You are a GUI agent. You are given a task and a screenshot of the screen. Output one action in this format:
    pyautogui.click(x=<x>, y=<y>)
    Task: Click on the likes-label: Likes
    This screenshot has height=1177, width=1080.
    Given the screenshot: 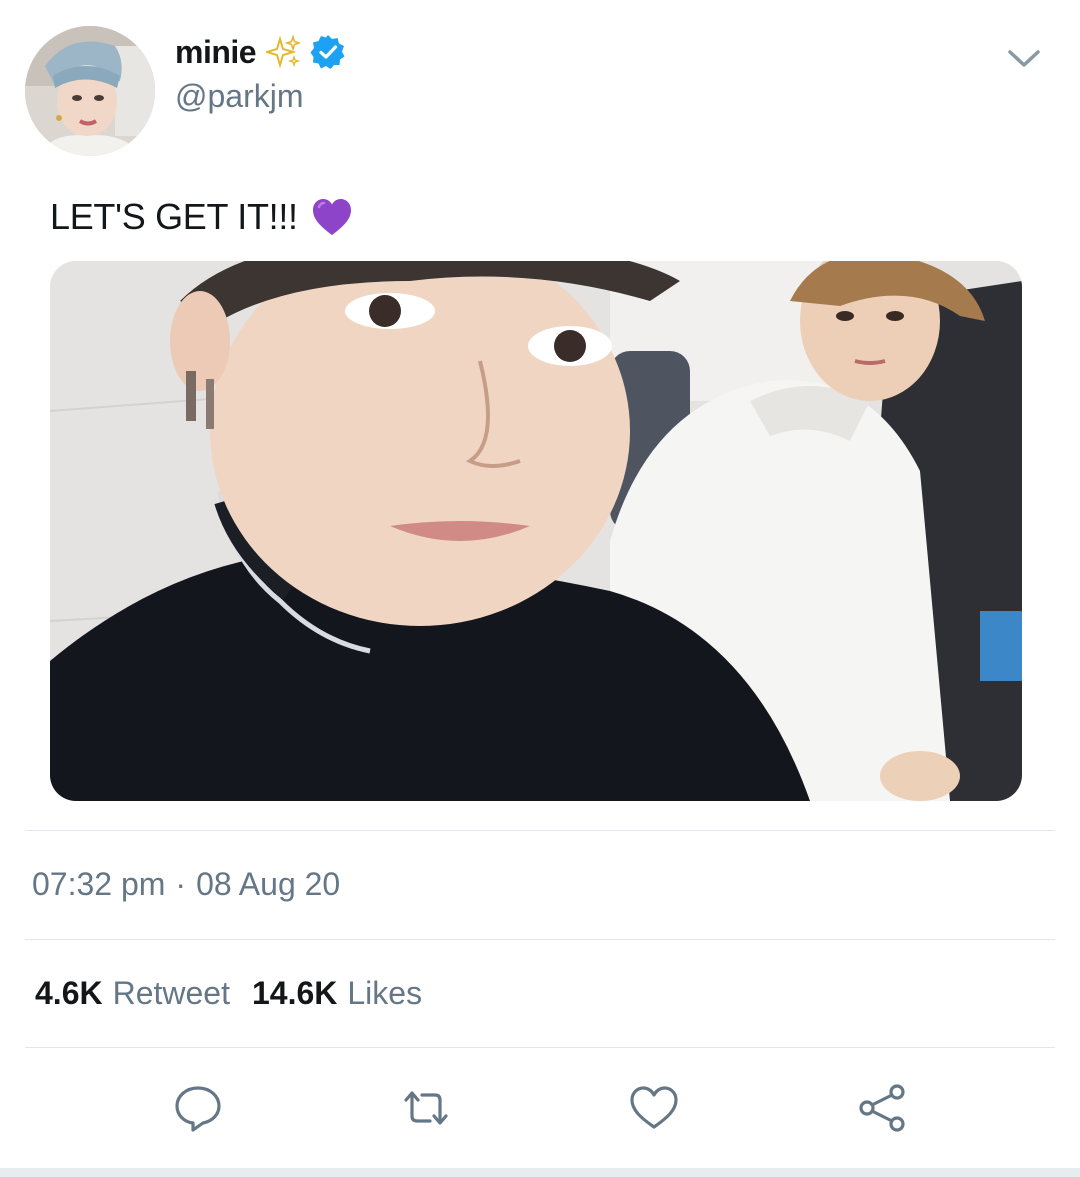 What is the action you would take?
    pyautogui.click(x=384, y=993)
    